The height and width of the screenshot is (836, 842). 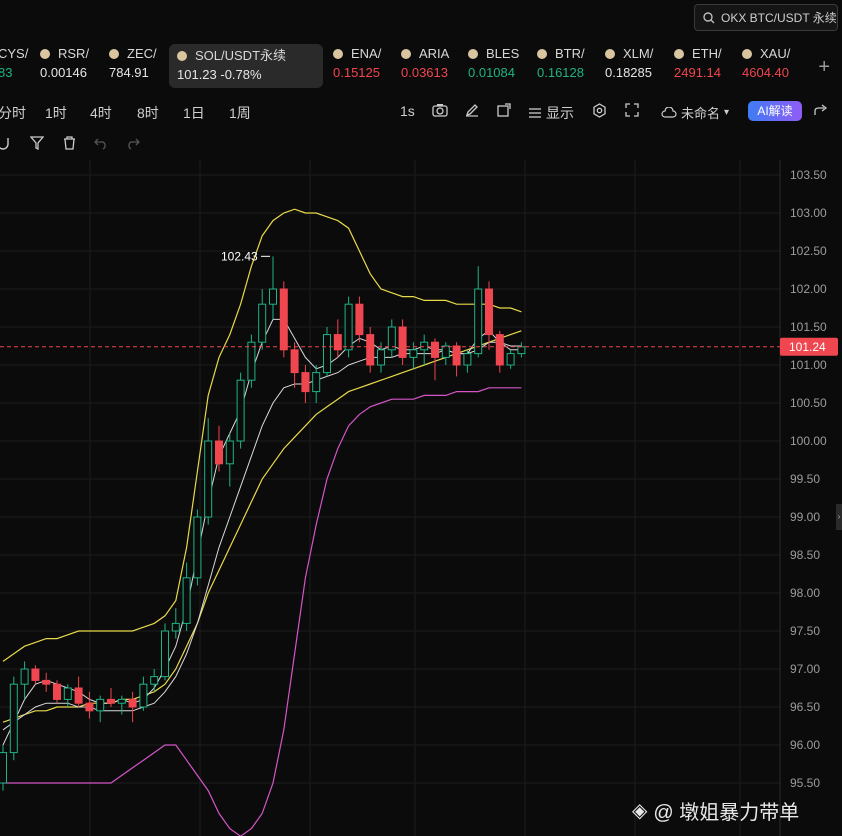 I want to click on interval-option: 1周, so click(x=240, y=113).